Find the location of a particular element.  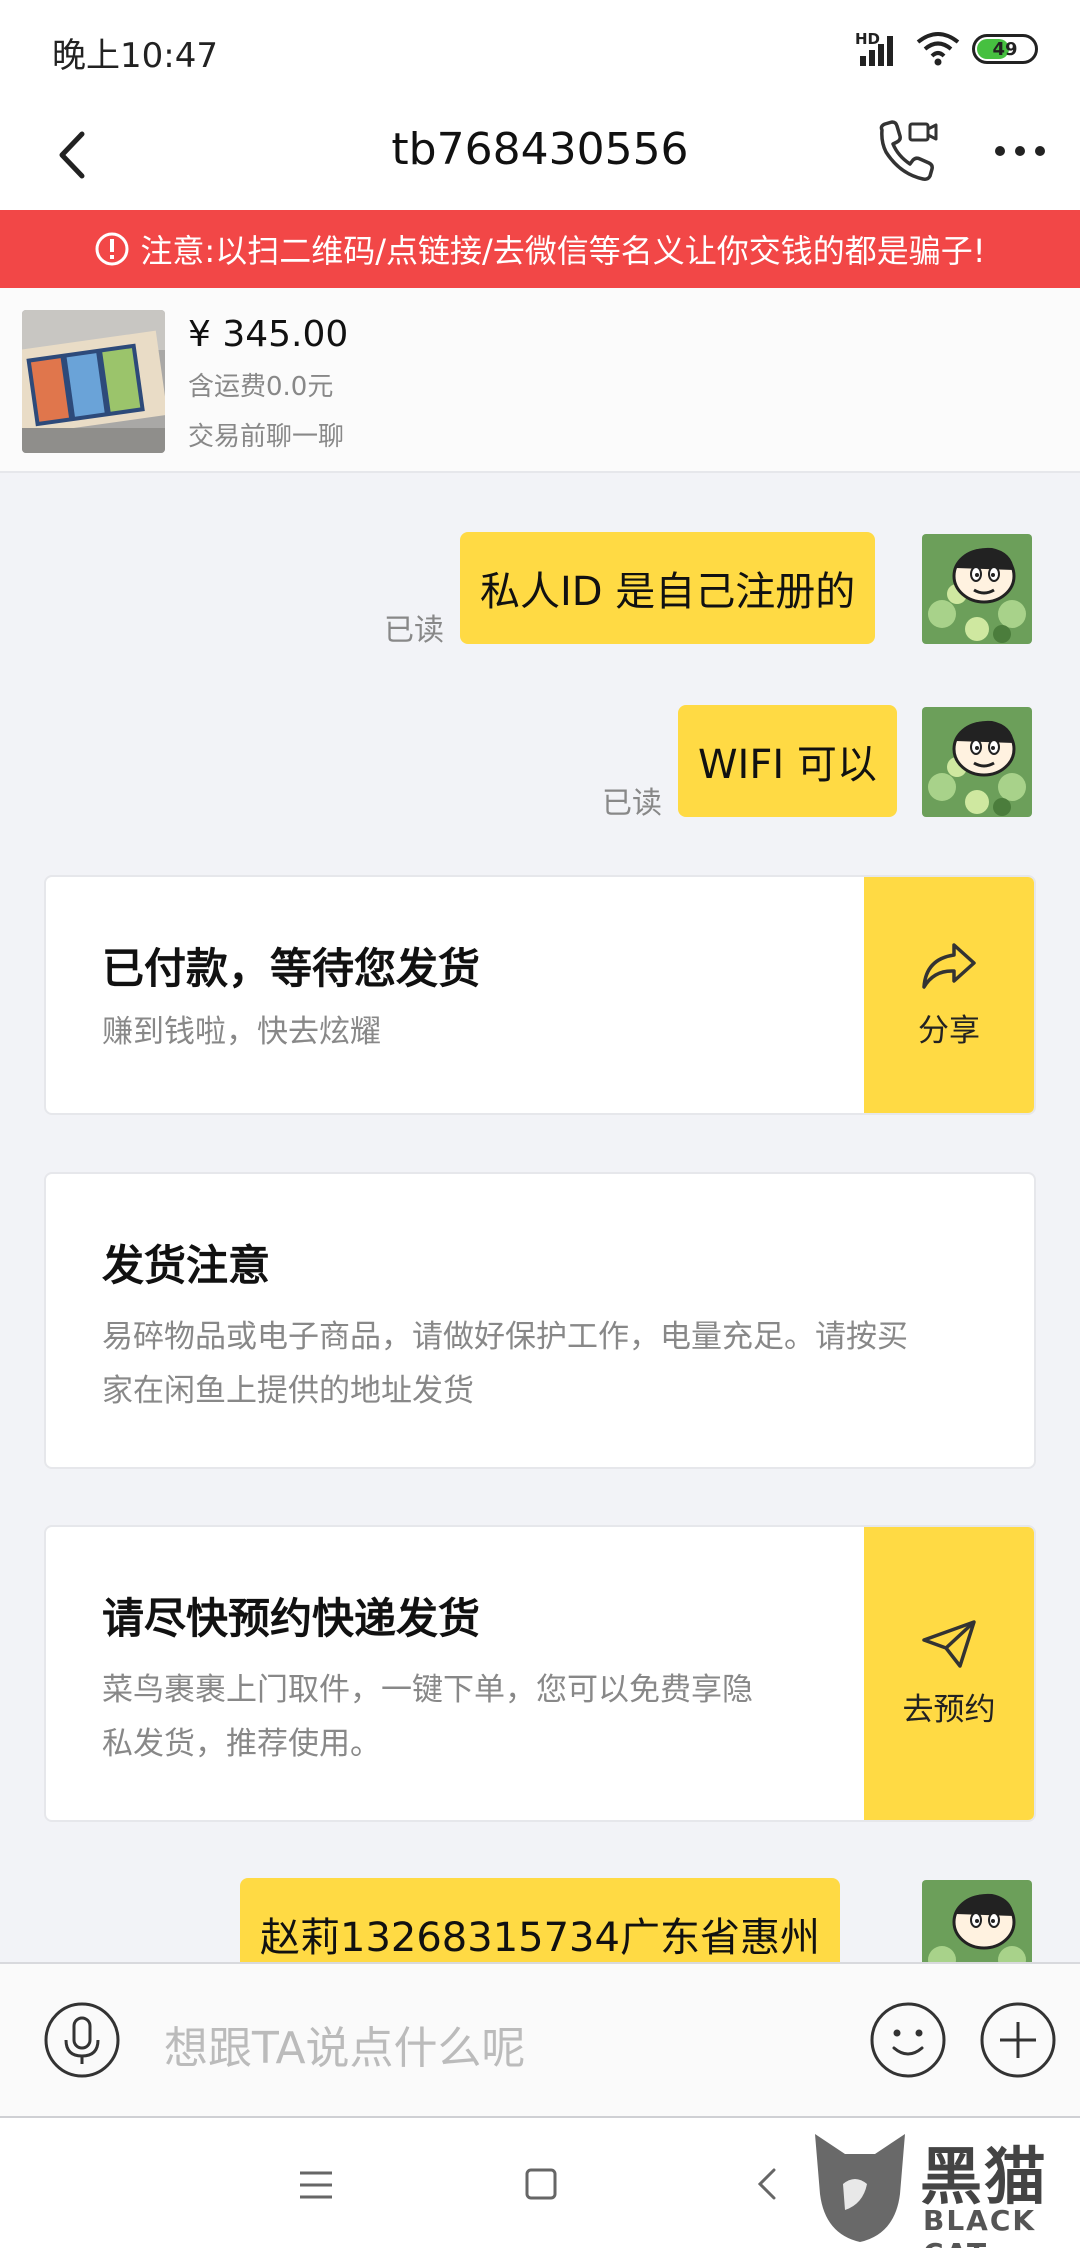

message-input: 想跟TA说点什么呢 is located at coordinates (345, 2044).